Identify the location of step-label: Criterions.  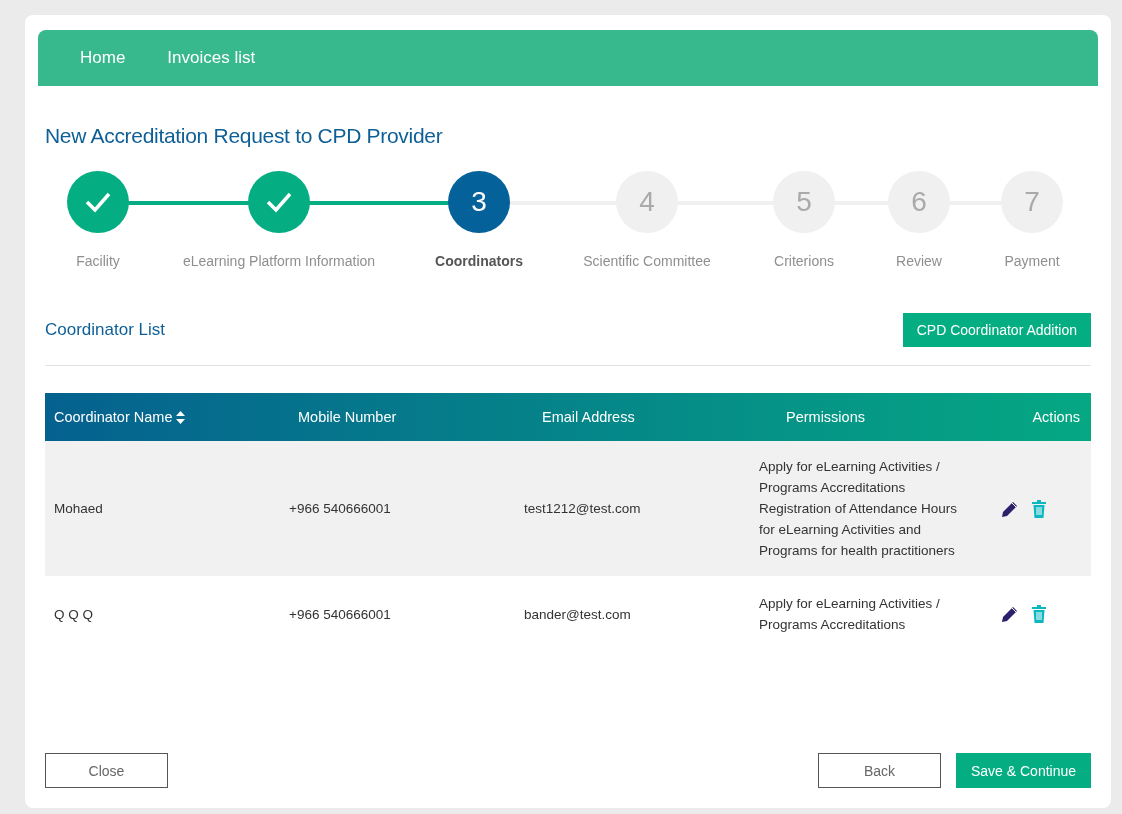
(804, 261).